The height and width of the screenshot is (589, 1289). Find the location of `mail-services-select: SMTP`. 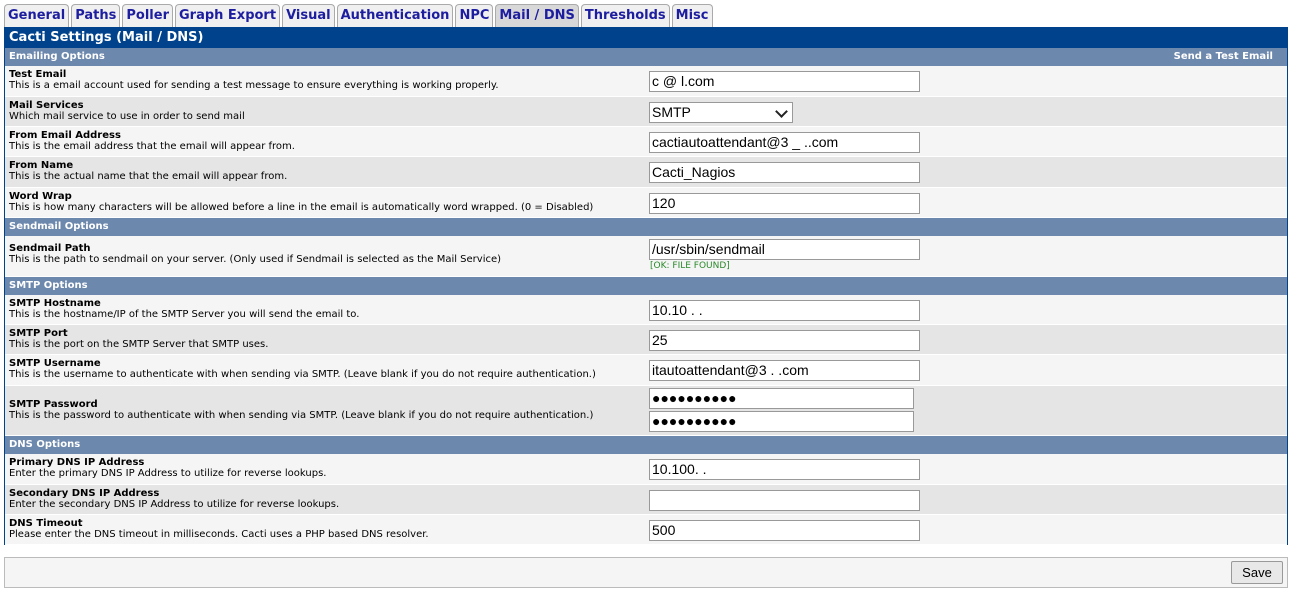

mail-services-select: SMTP is located at coordinates (721, 112).